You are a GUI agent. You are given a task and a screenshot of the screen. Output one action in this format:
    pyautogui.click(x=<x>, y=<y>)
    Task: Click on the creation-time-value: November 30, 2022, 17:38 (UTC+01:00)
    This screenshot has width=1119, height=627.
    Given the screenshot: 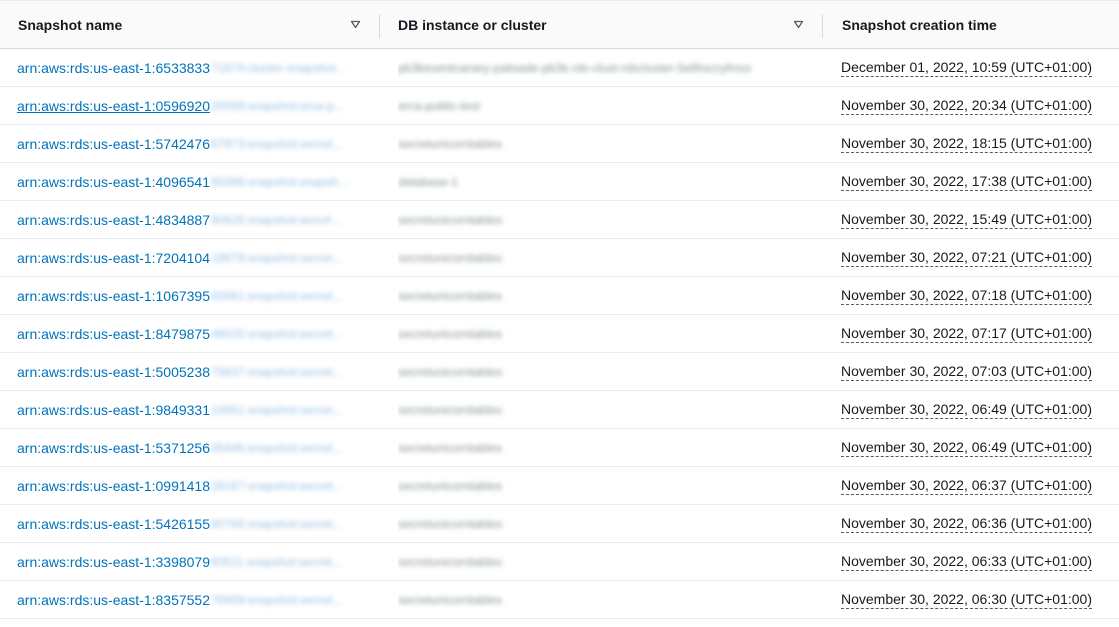 What is the action you would take?
    pyautogui.click(x=966, y=182)
    